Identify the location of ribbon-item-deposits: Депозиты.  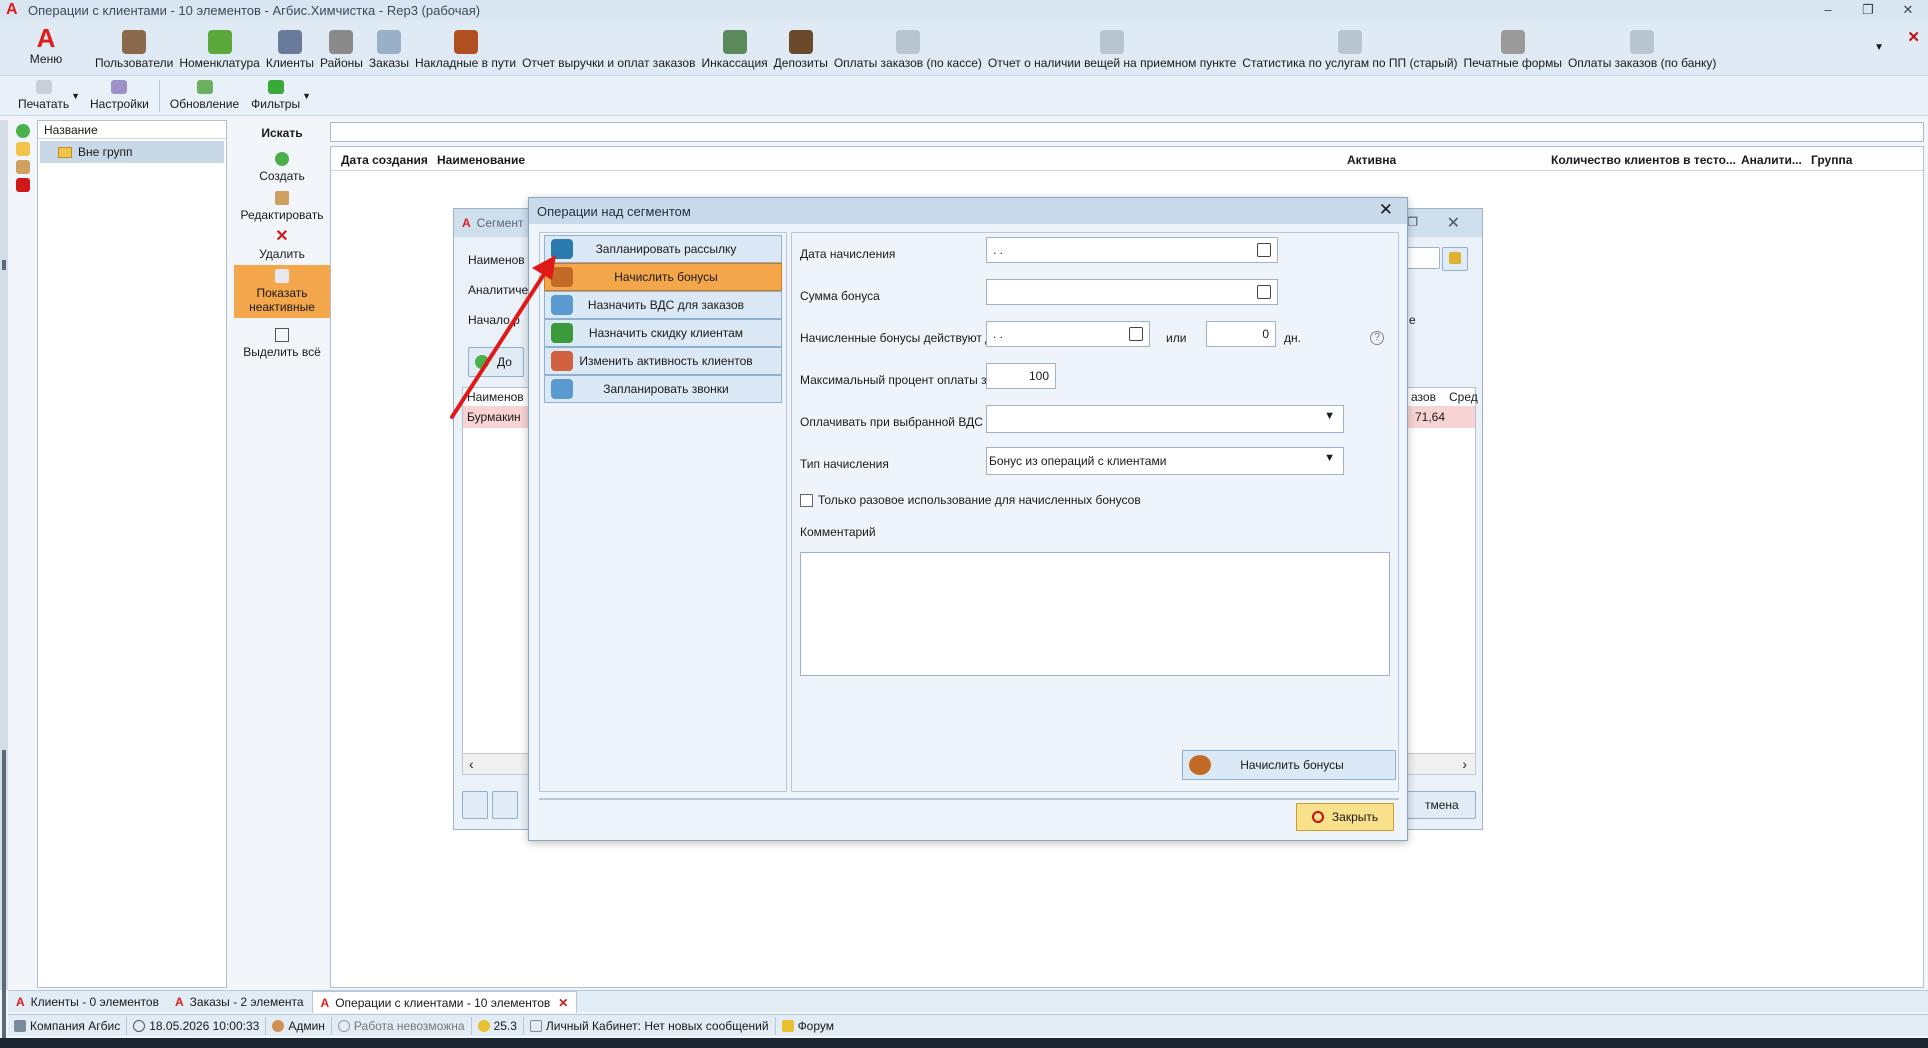
(801, 50).